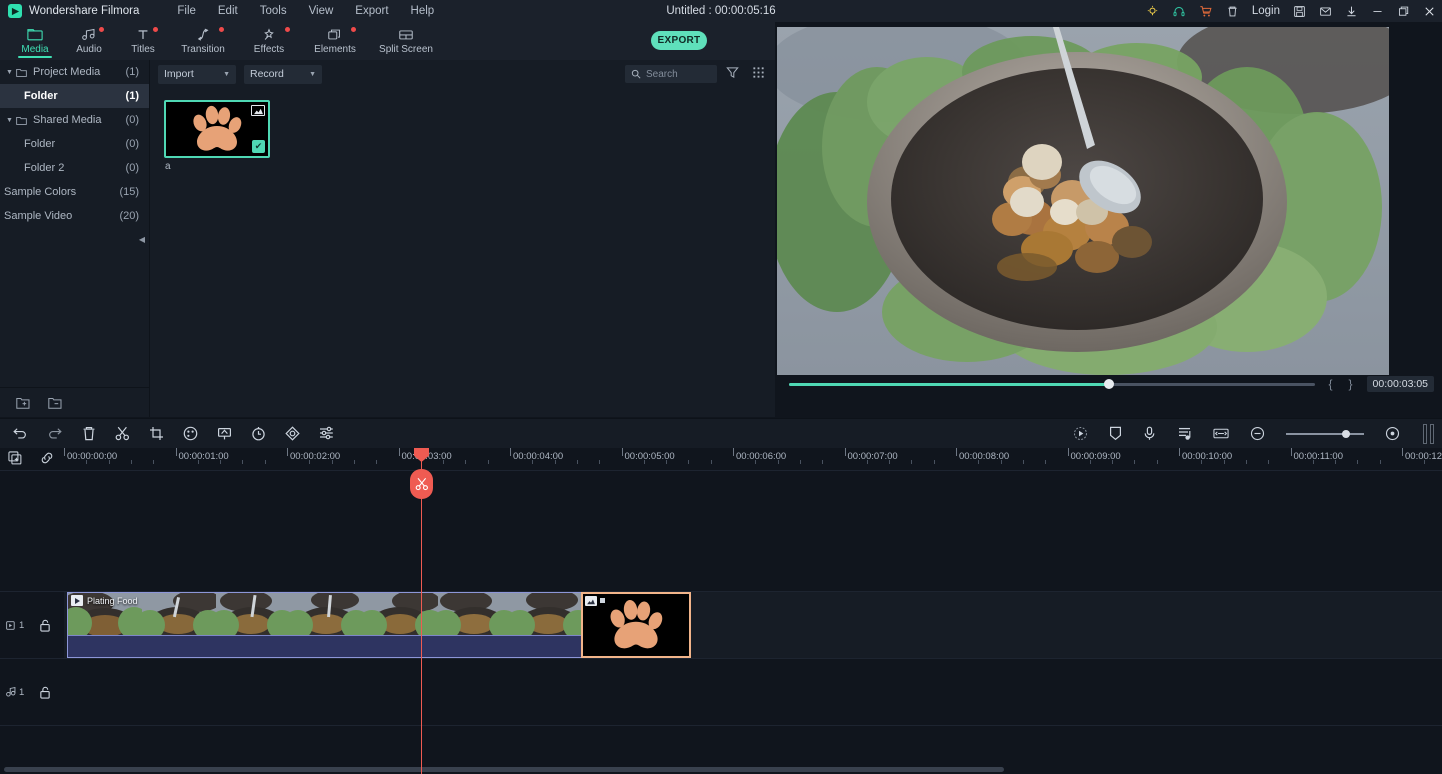  I want to click on audio-mixer-icon, so click(1184, 433).